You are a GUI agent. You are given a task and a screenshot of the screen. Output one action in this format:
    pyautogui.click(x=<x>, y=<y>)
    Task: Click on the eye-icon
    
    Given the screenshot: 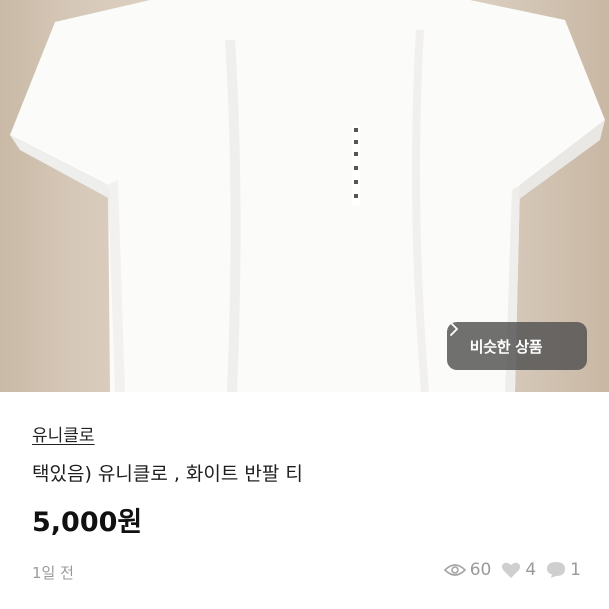 What is the action you would take?
    pyautogui.click(x=454, y=570)
    